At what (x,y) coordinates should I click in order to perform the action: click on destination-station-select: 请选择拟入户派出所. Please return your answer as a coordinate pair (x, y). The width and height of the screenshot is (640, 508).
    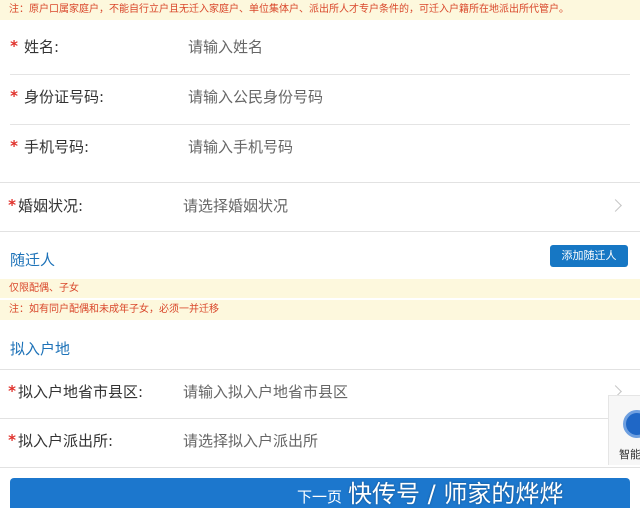
    Looking at the image, I should click on (250, 440).